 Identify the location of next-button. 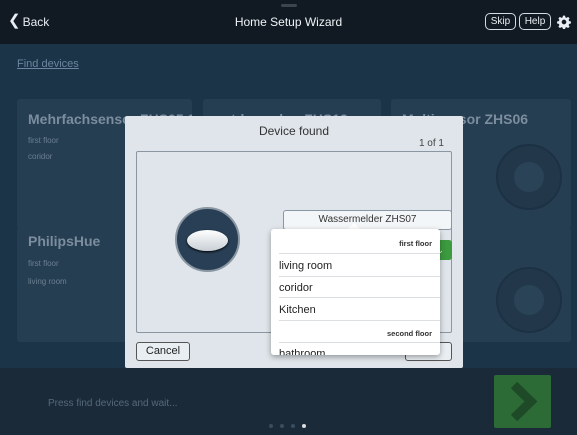
(522, 401).